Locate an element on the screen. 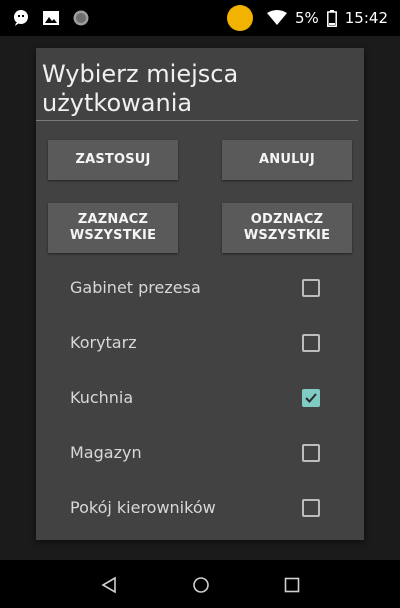 The height and width of the screenshot is (608, 400). list-item-label: Pokój kierowników is located at coordinates (143, 507).